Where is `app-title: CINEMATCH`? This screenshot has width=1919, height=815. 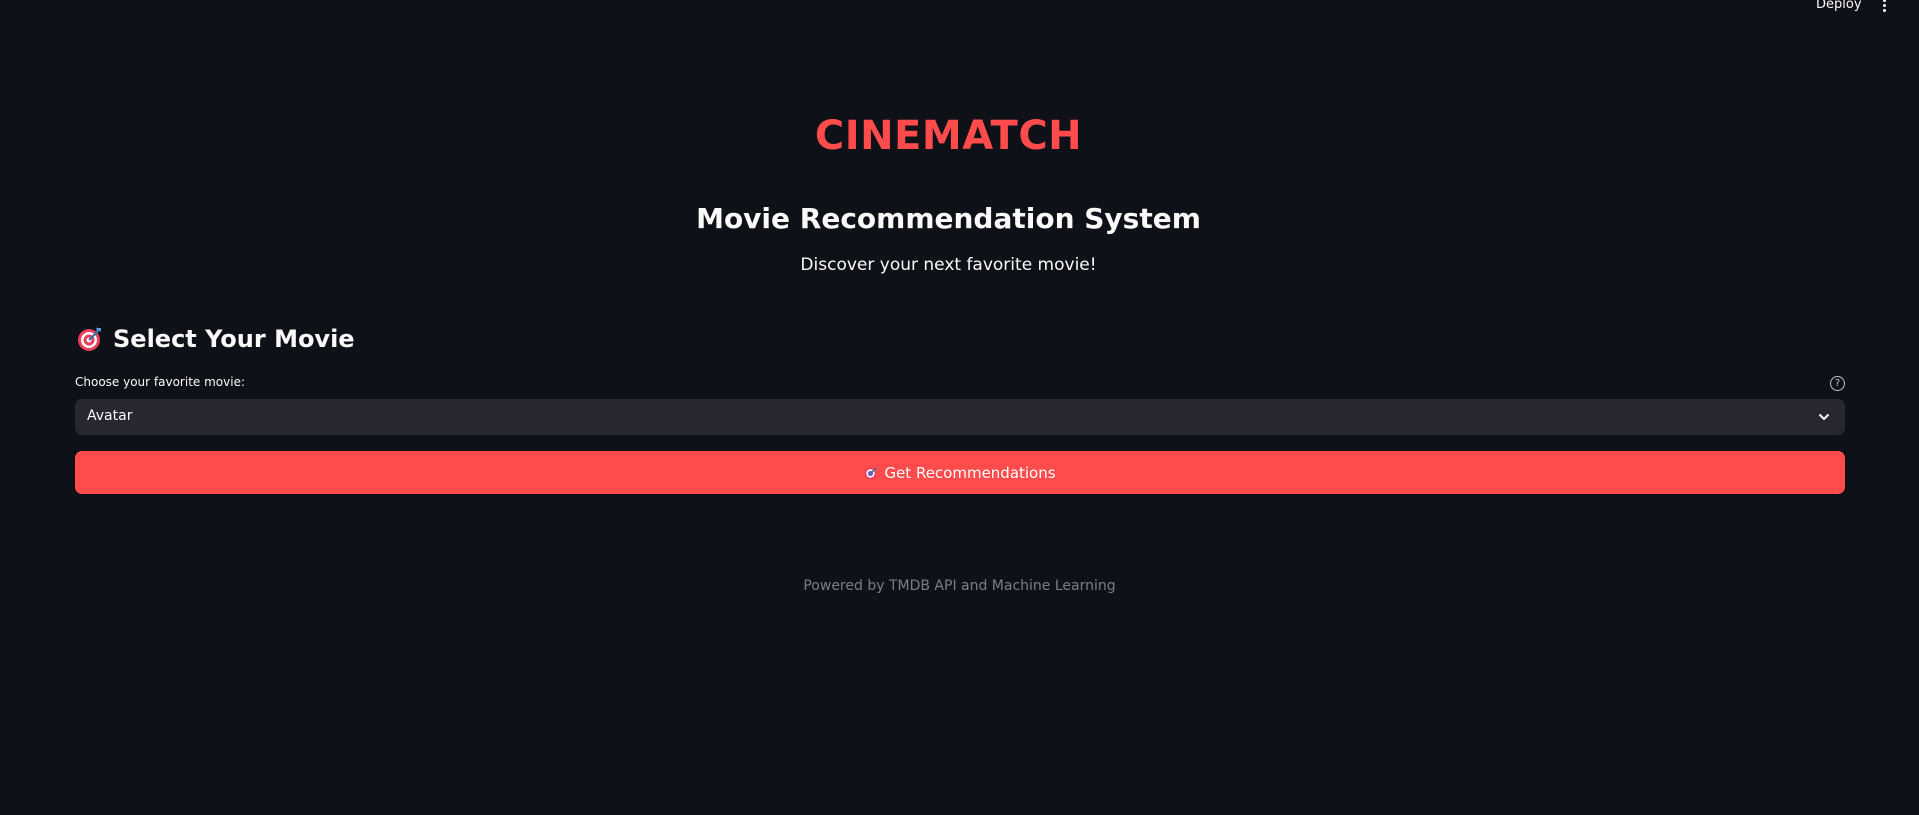
app-title: CINEMATCH is located at coordinates (948, 136).